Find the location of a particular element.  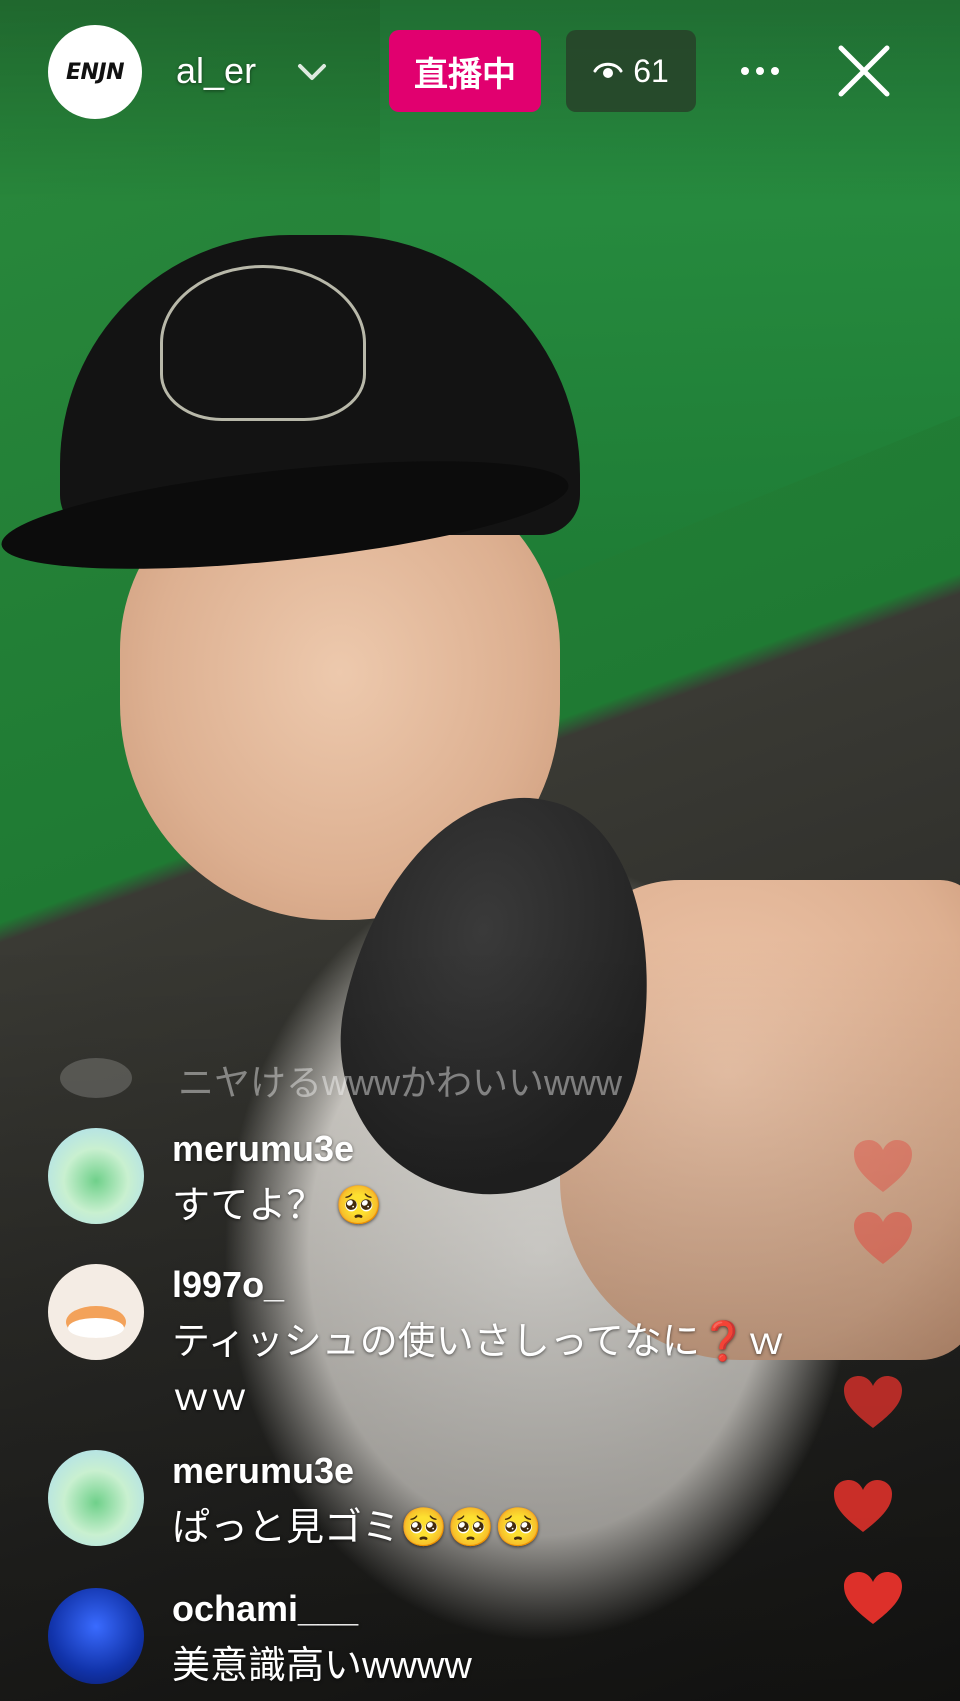

channel-logo-text: ENJN is located at coordinates (95, 72).